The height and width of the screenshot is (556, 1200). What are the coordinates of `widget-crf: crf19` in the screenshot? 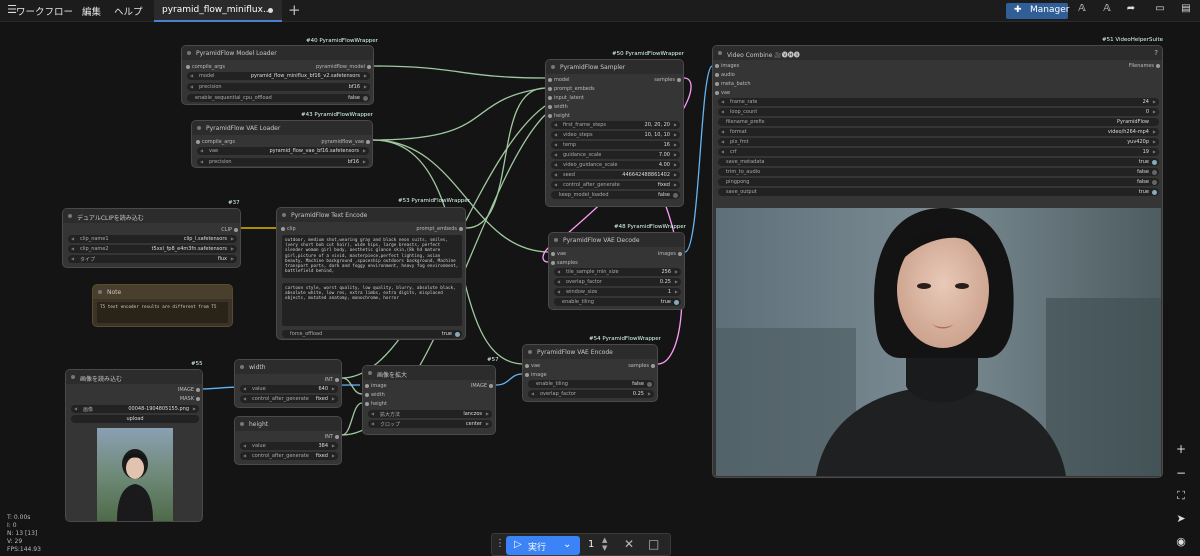 It's located at (938, 152).